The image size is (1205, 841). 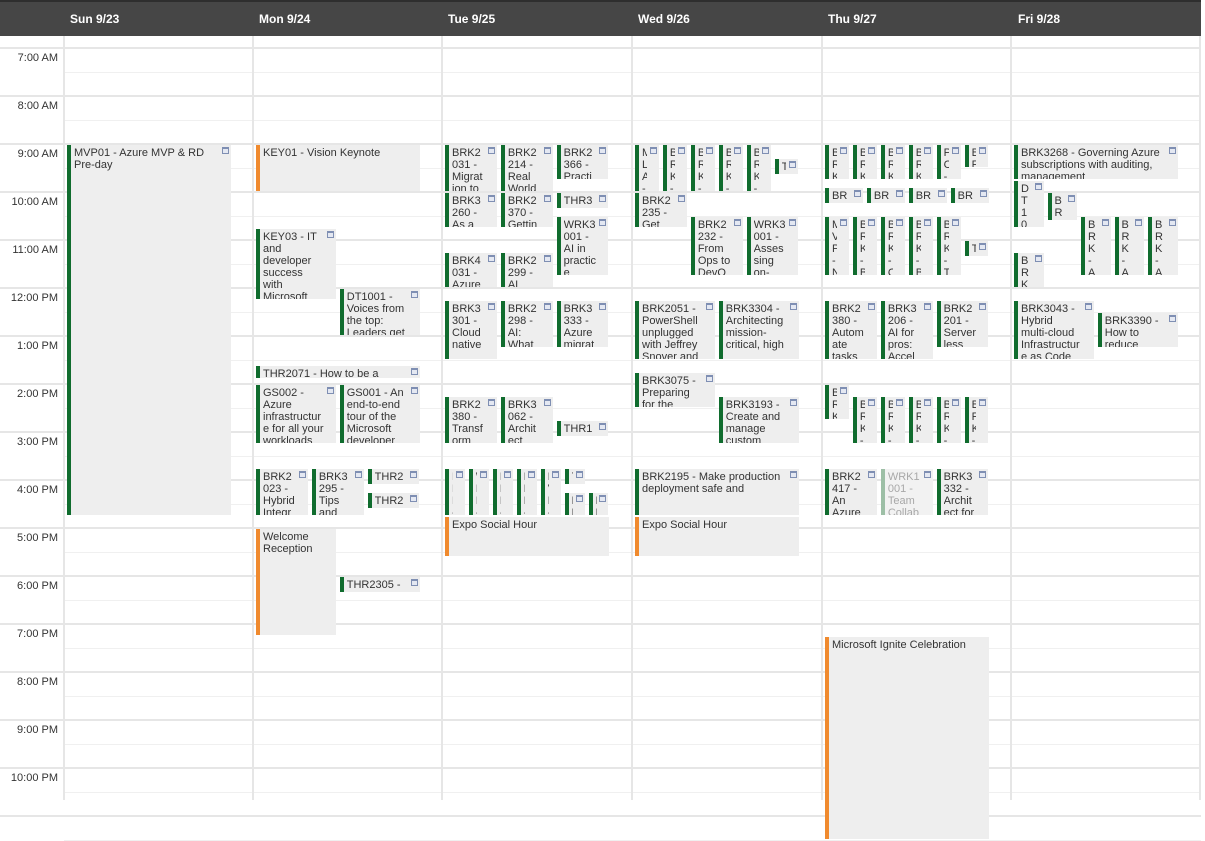 I want to click on calendar-event: BRK - St av, so click(x=892, y=162).